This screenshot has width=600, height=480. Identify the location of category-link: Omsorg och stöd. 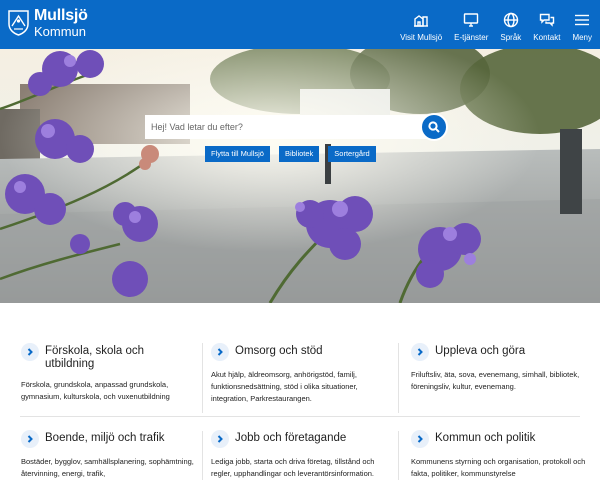
(298, 352).